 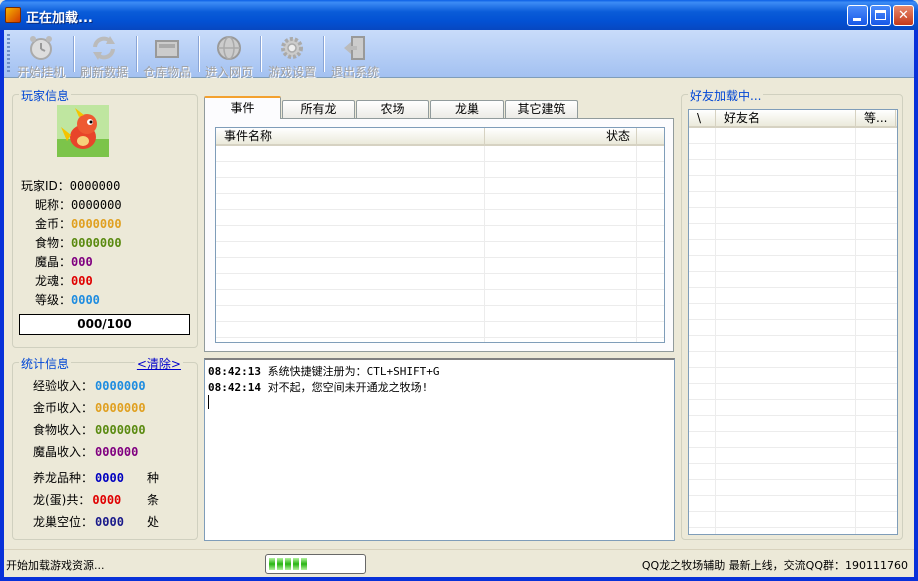 I want to click on close-button: ✕, so click(x=903, y=15).